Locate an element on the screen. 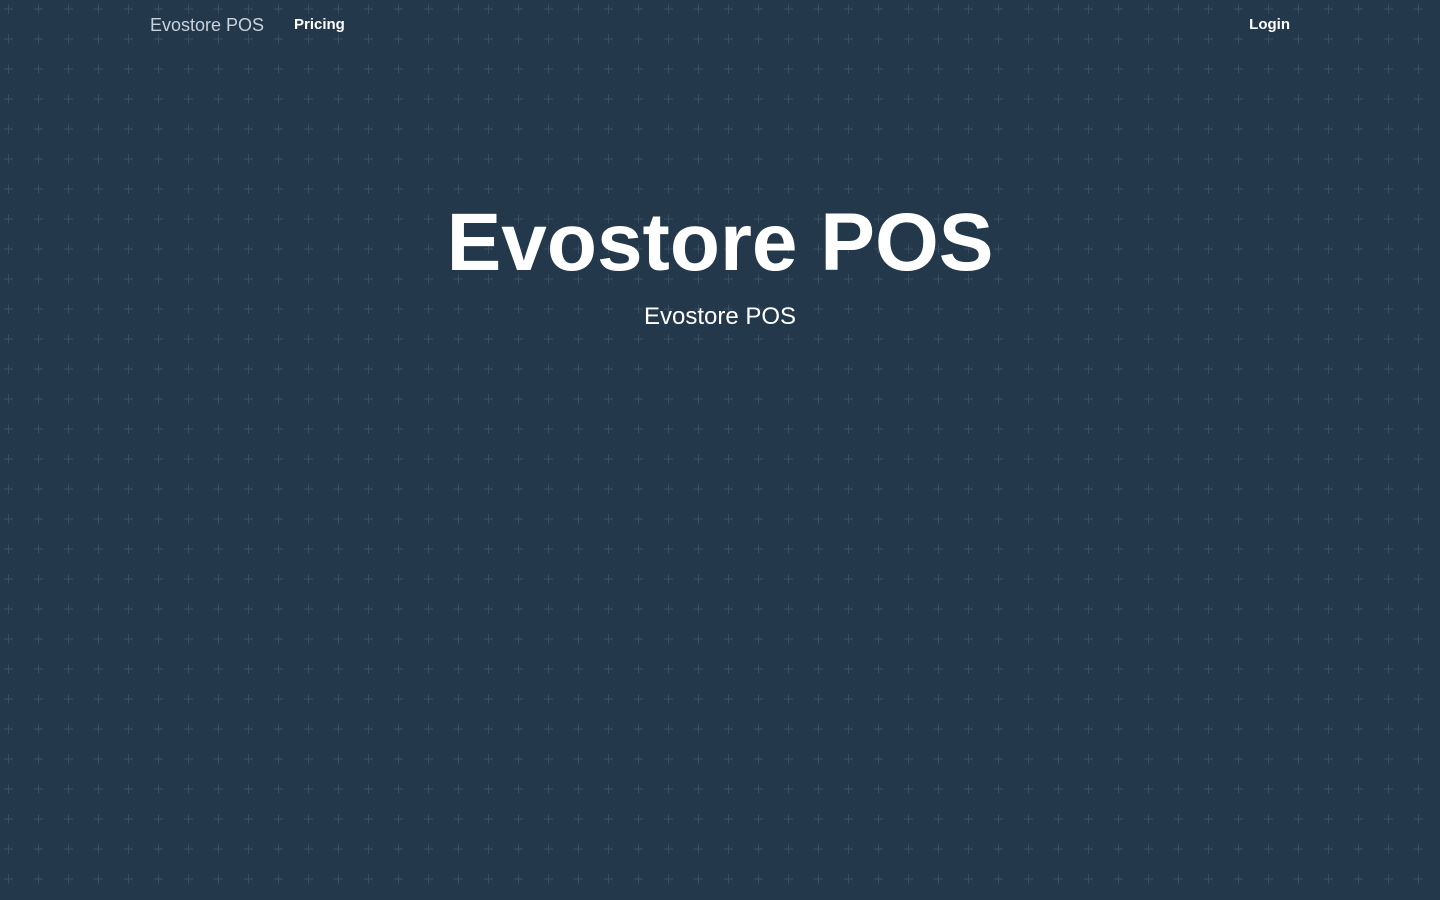 The height and width of the screenshot is (900, 1440). hero-subtitle: Evostore POS is located at coordinates (720, 316).